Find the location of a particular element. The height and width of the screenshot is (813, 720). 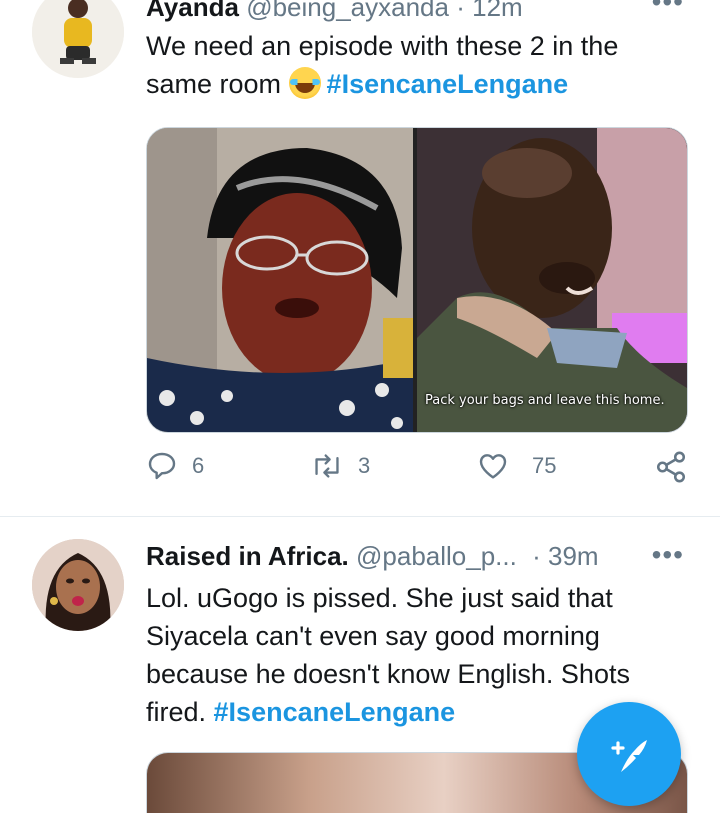

tweet-header: Raised in Africa. @paballo_p... · 39m is located at coordinates (388, 556).